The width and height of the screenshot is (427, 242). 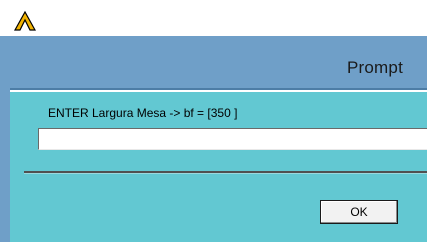 I want to click on divider, so click(x=225, y=172).